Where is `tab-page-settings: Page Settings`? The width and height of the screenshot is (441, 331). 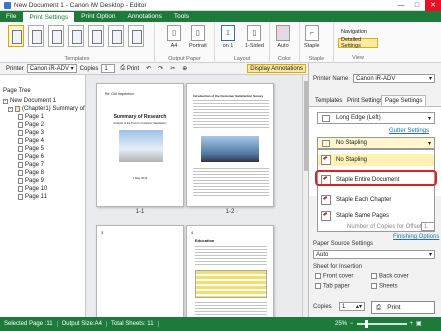
tab-page-settings: Page Settings is located at coordinates (404, 100).